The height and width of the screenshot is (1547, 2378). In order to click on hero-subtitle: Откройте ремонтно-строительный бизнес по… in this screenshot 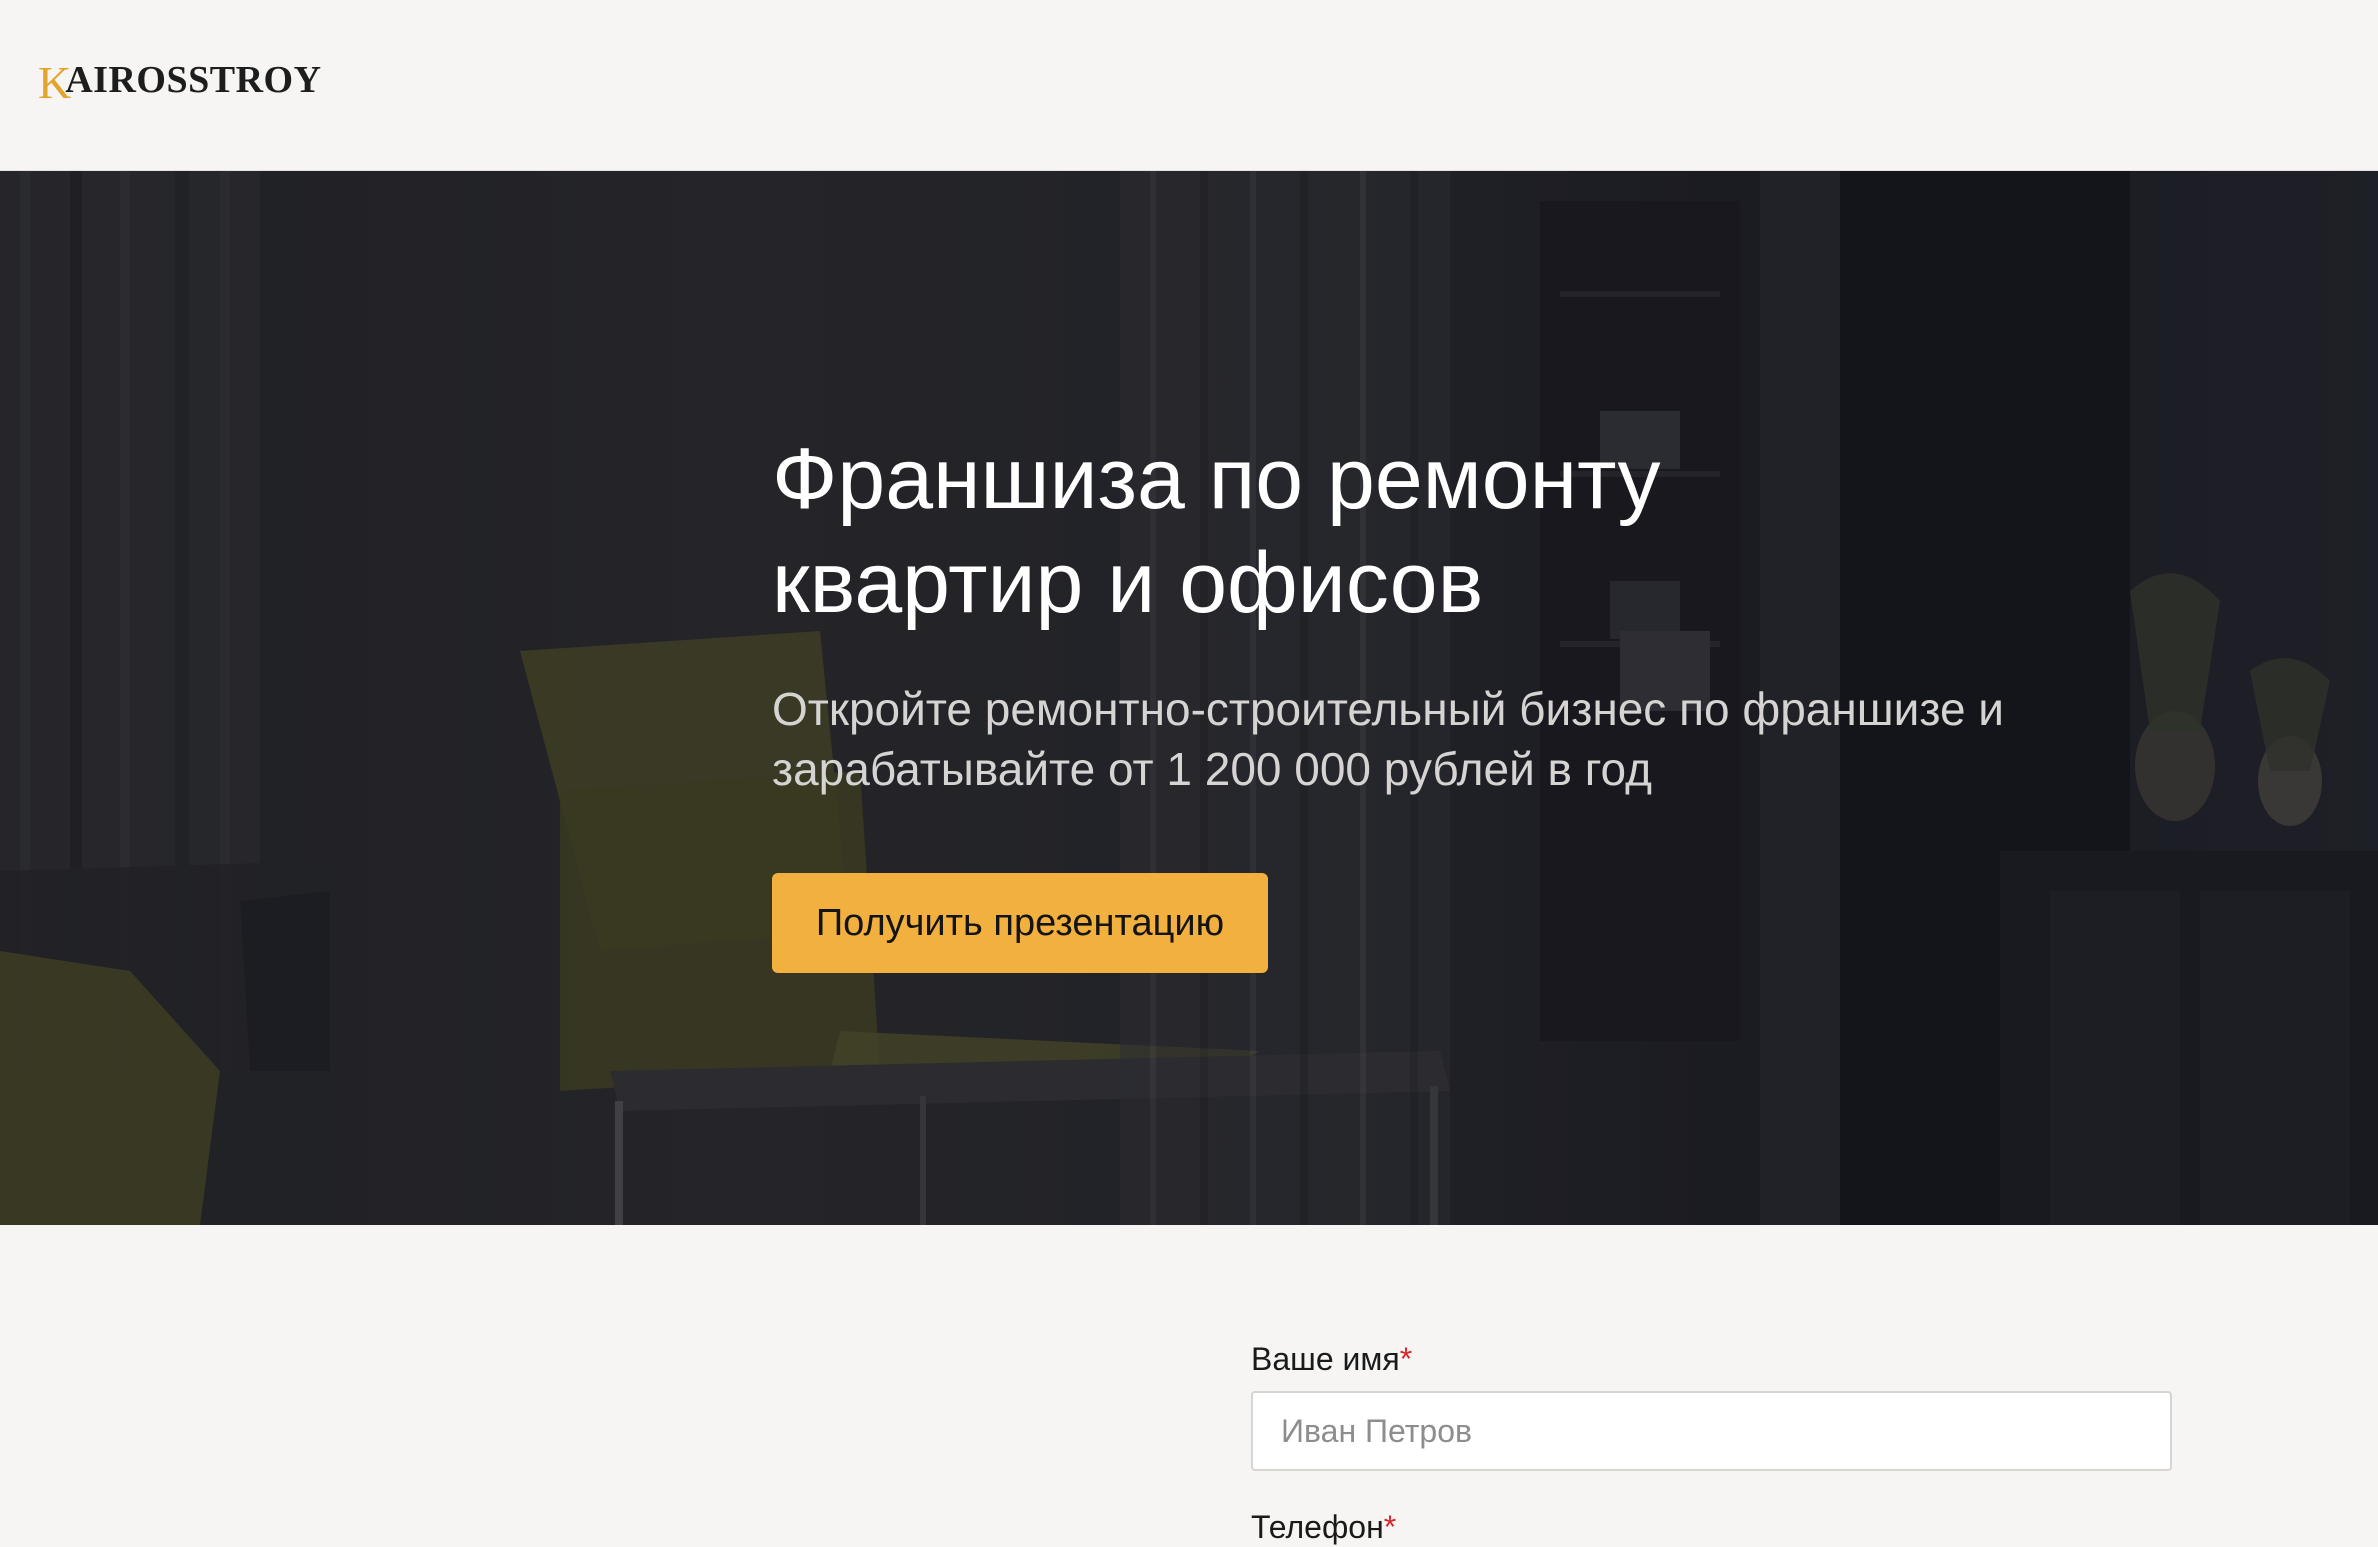, I will do `click(1388, 739)`.